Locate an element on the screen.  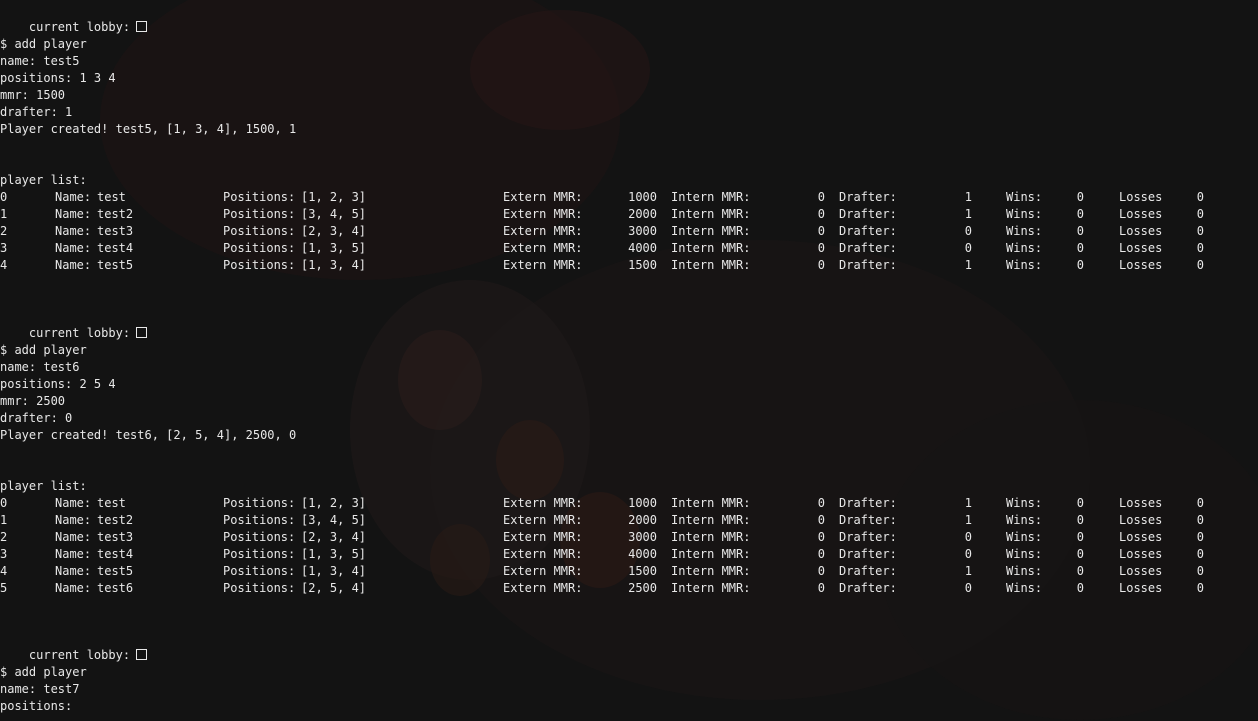
player-idx-value: 5 is located at coordinates (4, 588).